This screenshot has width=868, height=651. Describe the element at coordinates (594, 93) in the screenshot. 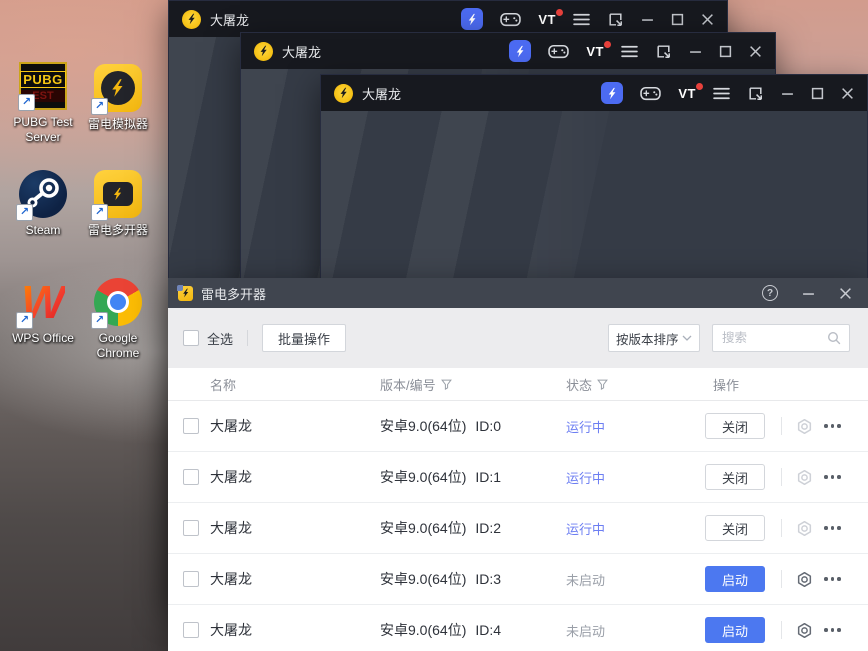

I see `emulator-3-titlebar: 大屠龙 VT` at that location.